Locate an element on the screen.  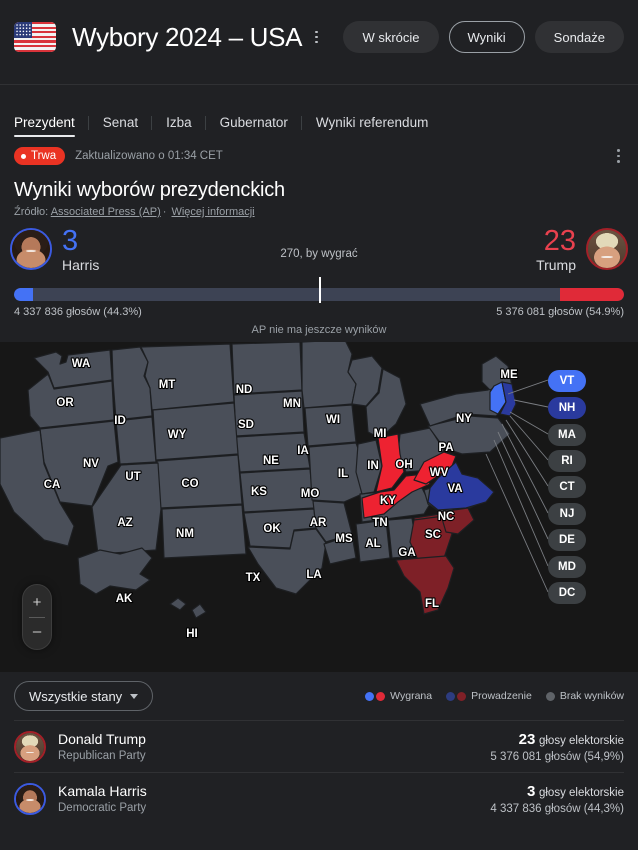
legend-swatch-lead-rep is located at coordinates (462, 696).